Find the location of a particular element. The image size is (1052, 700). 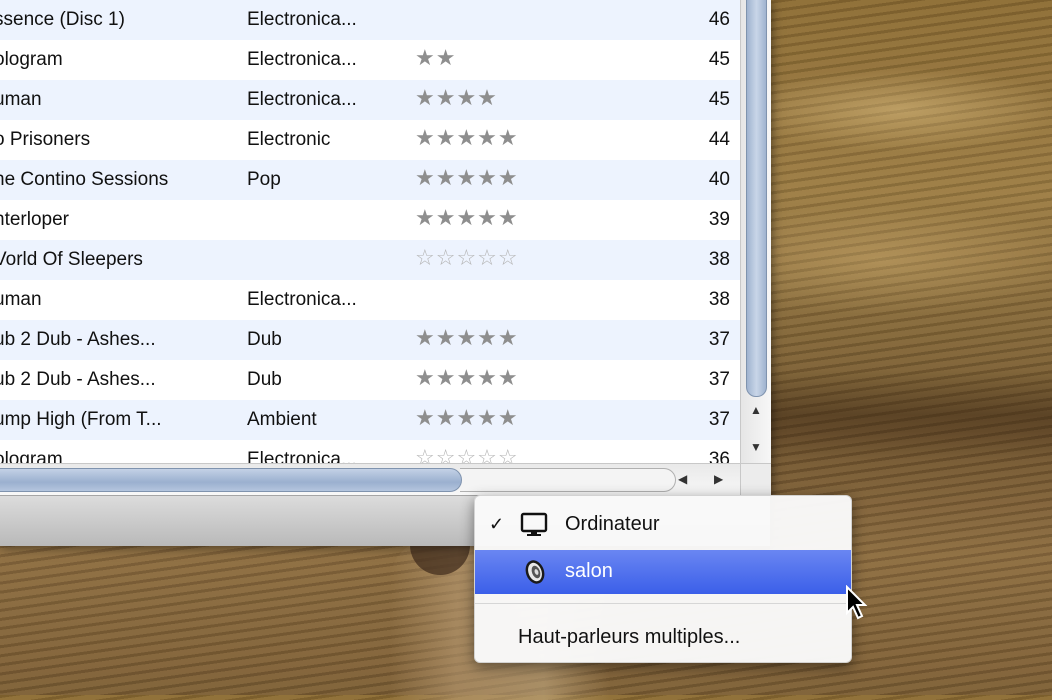

genre-cell: Ambient is located at coordinates (282, 419).